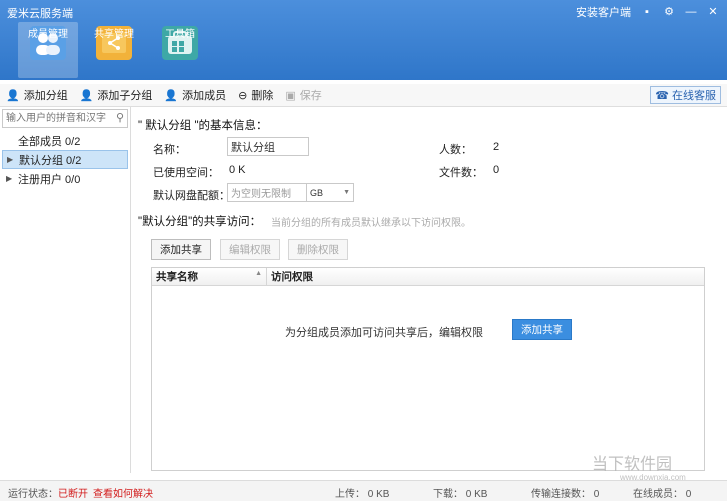 The image size is (727, 501). I want to click on search-box: ⚲, so click(65, 118).